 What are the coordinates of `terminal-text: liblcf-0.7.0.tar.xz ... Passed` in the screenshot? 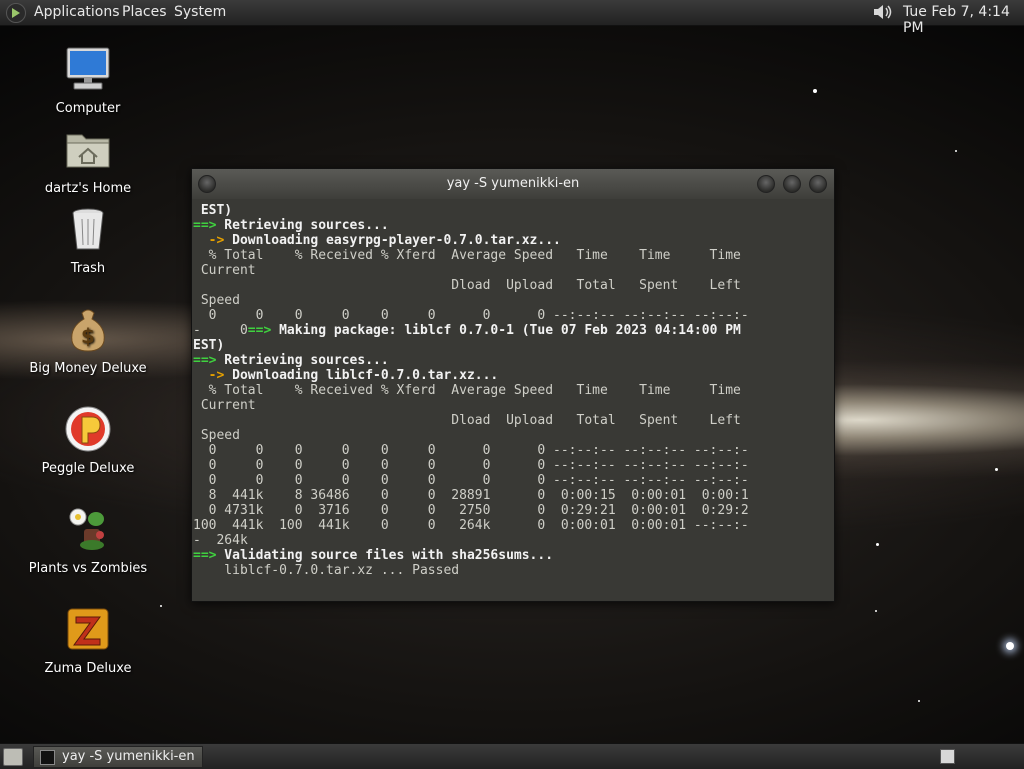 It's located at (326, 570).